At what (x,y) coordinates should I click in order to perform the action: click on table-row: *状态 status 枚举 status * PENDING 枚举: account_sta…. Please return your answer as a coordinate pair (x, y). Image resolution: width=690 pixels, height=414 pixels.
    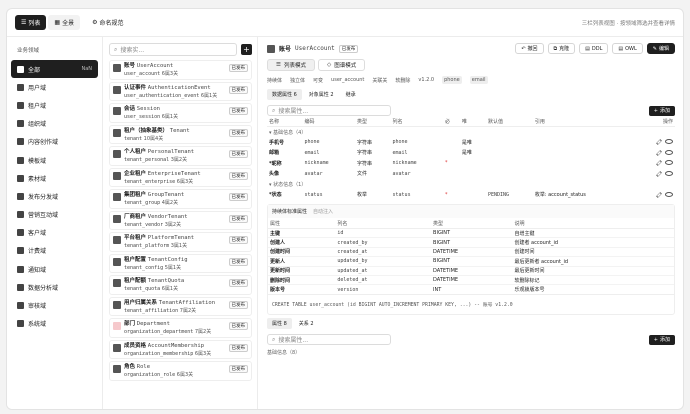
    Looking at the image, I should click on (471, 195).